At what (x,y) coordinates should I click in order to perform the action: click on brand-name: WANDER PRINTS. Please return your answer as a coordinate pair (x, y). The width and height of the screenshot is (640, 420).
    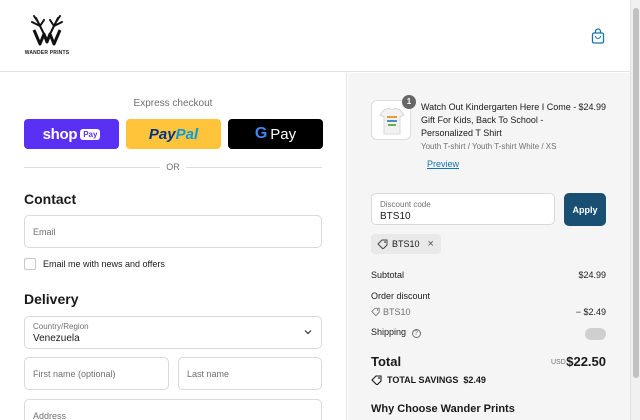
    Looking at the image, I should click on (47, 53).